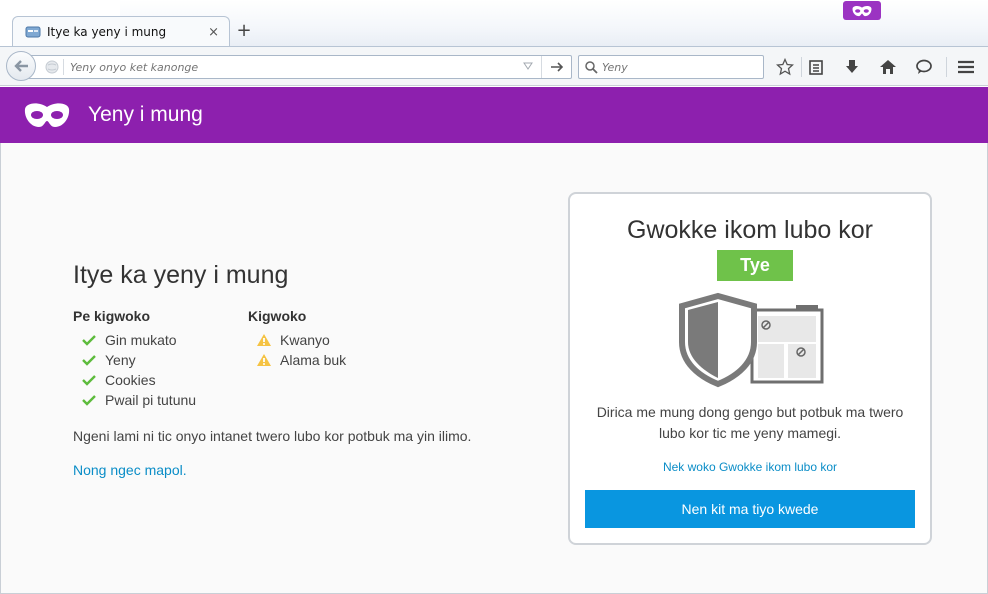  I want to click on shield-tracking-illustration-icon, so click(751, 340).